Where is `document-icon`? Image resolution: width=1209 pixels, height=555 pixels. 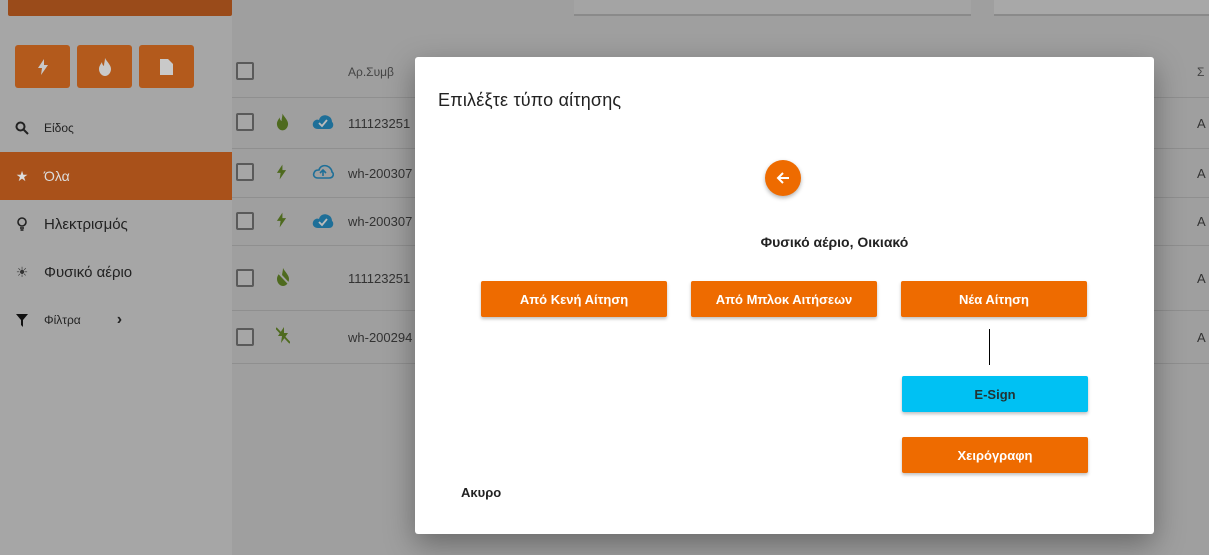 document-icon is located at coordinates (166, 66).